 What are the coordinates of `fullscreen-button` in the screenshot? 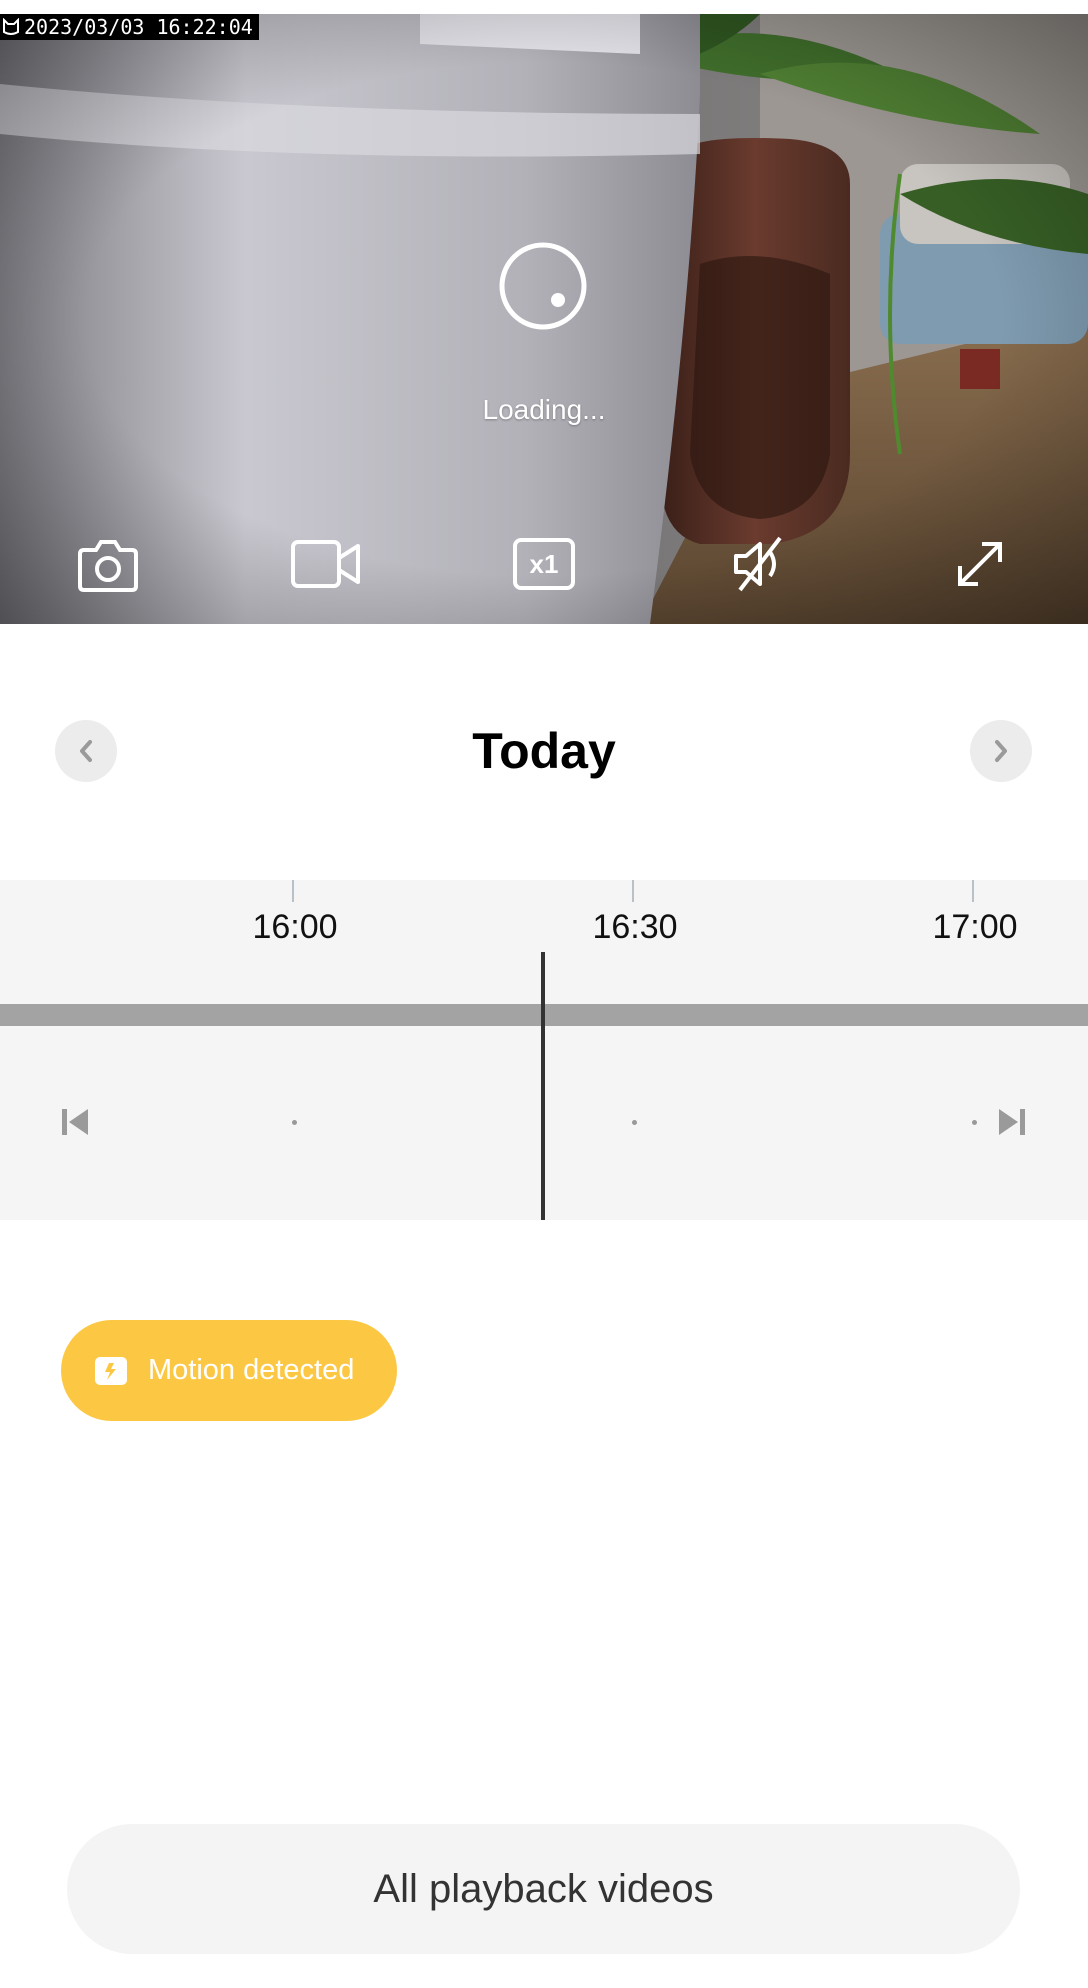 It's located at (980, 564).